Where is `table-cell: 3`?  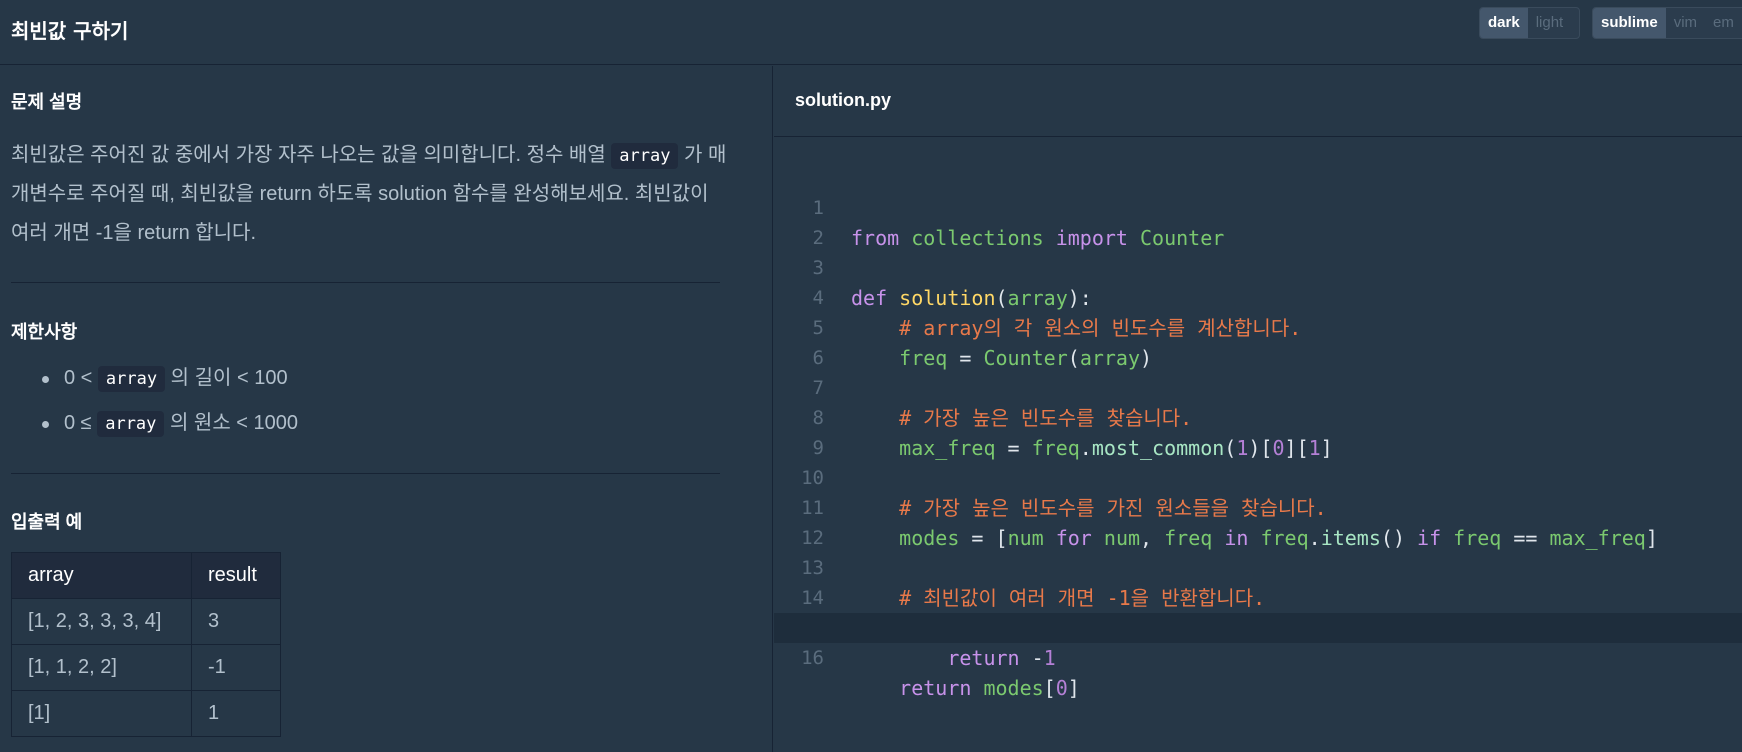 table-cell: 3 is located at coordinates (236, 621).